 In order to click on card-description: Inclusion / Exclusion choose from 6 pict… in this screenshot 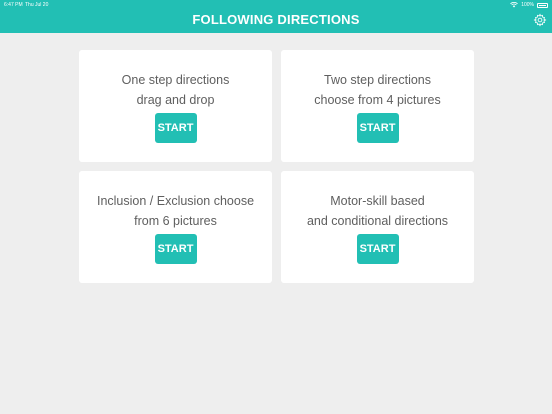, I will do `click(175, 211)`.